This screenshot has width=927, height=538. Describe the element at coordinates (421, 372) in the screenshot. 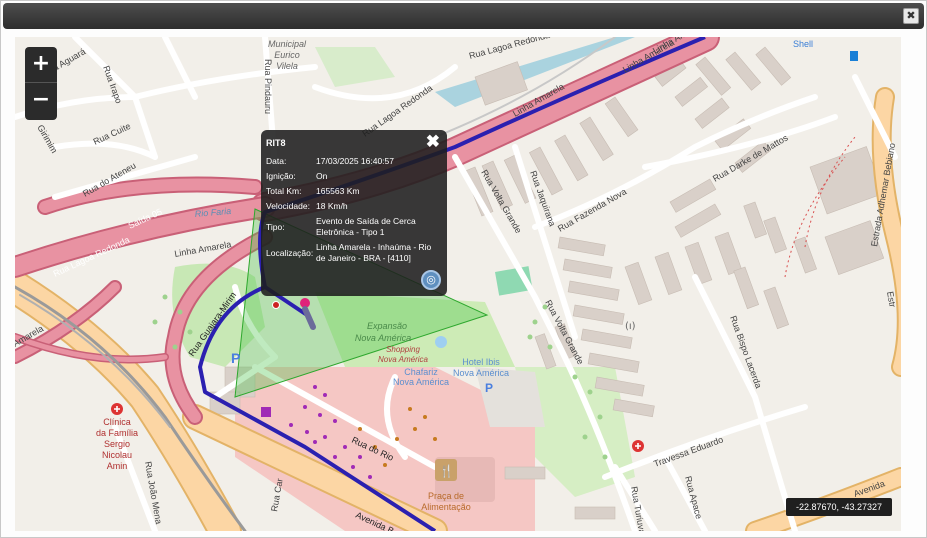

I see `svg-text: Chafariz` at that location.